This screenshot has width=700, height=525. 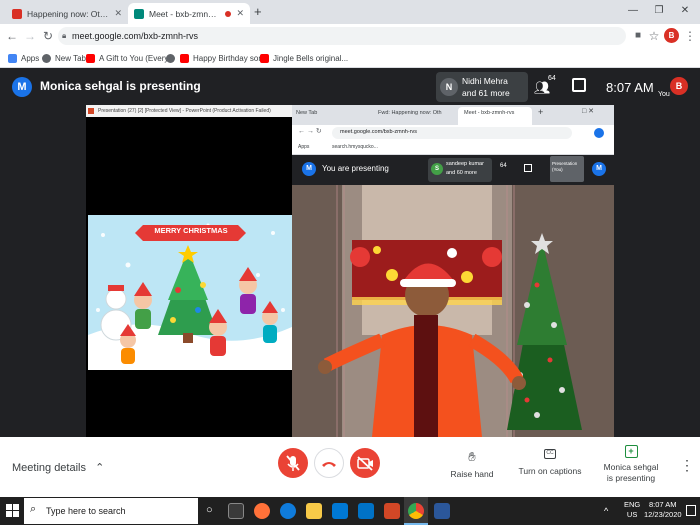 I want to click on mail-icon, so click(x=366, y=511).